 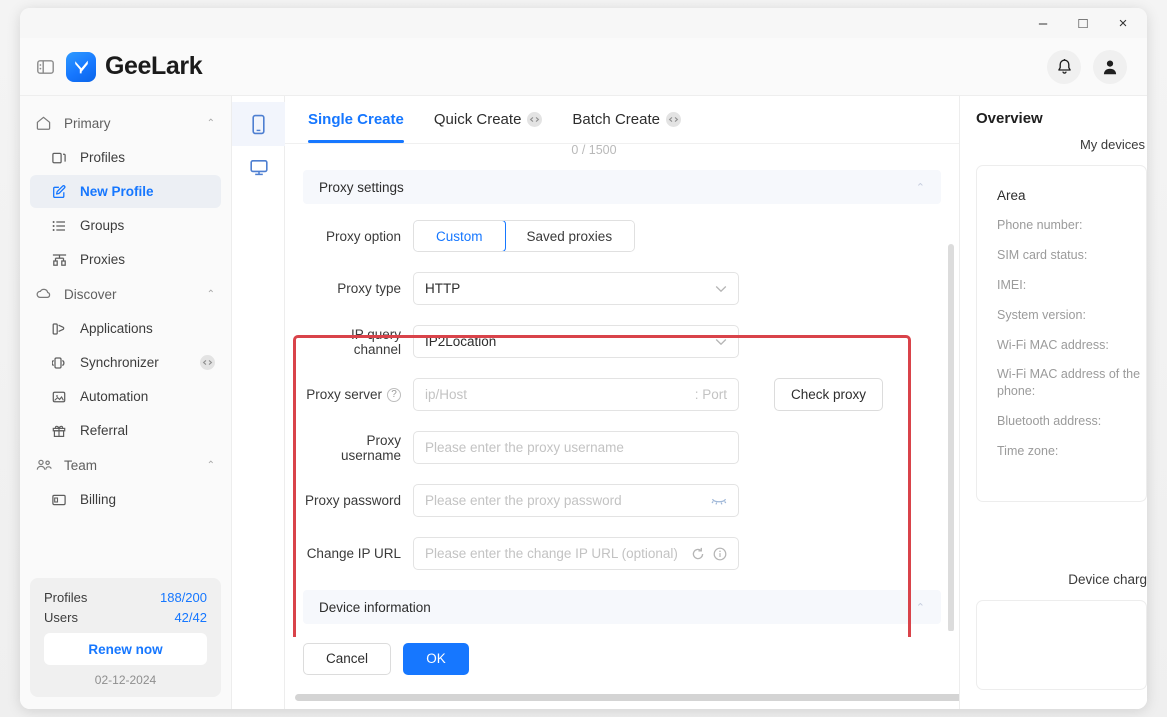 What do you see at coordinates (119, 362) in the screenshot?
I see `sidebar-item-label: Synchronizer` at bounding box center [119, 362].